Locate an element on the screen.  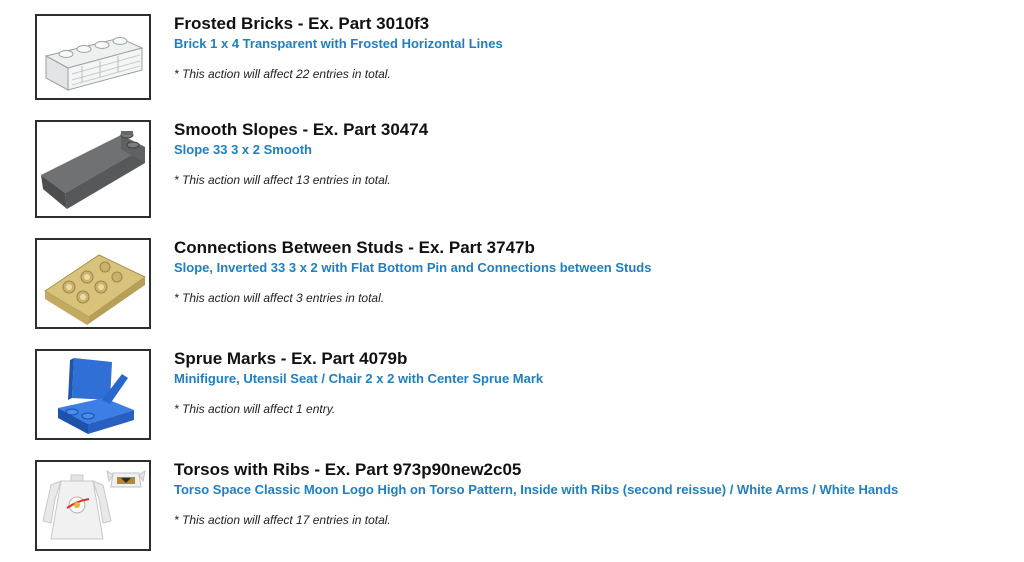
white-torso-icon is located at coordinates (93, 506).